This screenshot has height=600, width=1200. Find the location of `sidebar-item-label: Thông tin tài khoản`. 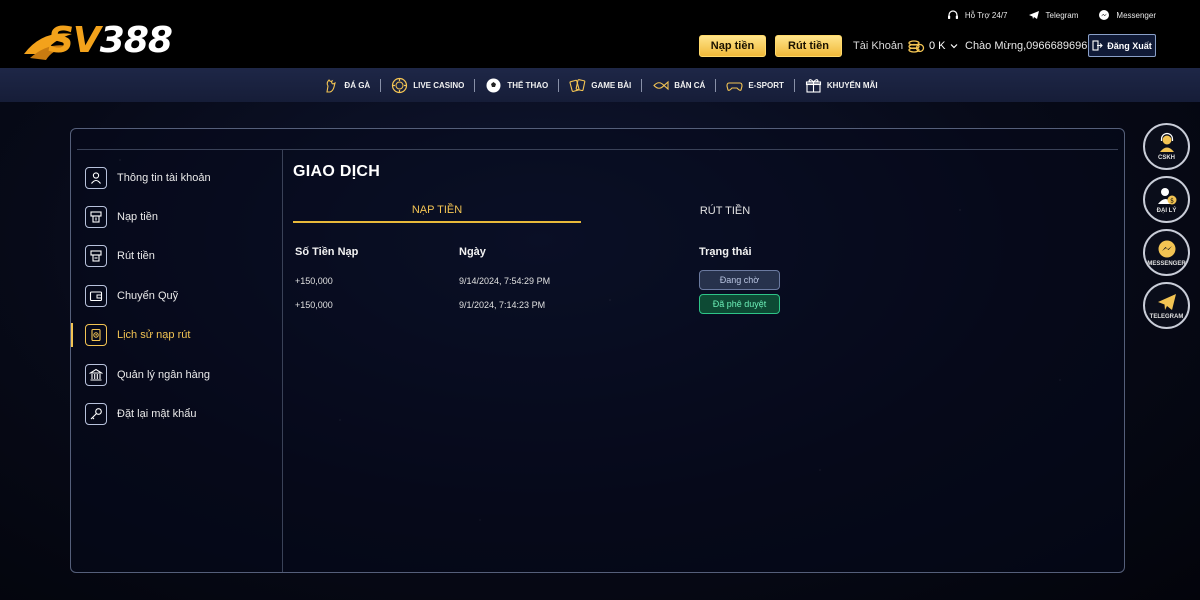

sidebar-item-label: Thông tin tài khoản is located at coordinates (164, 178).